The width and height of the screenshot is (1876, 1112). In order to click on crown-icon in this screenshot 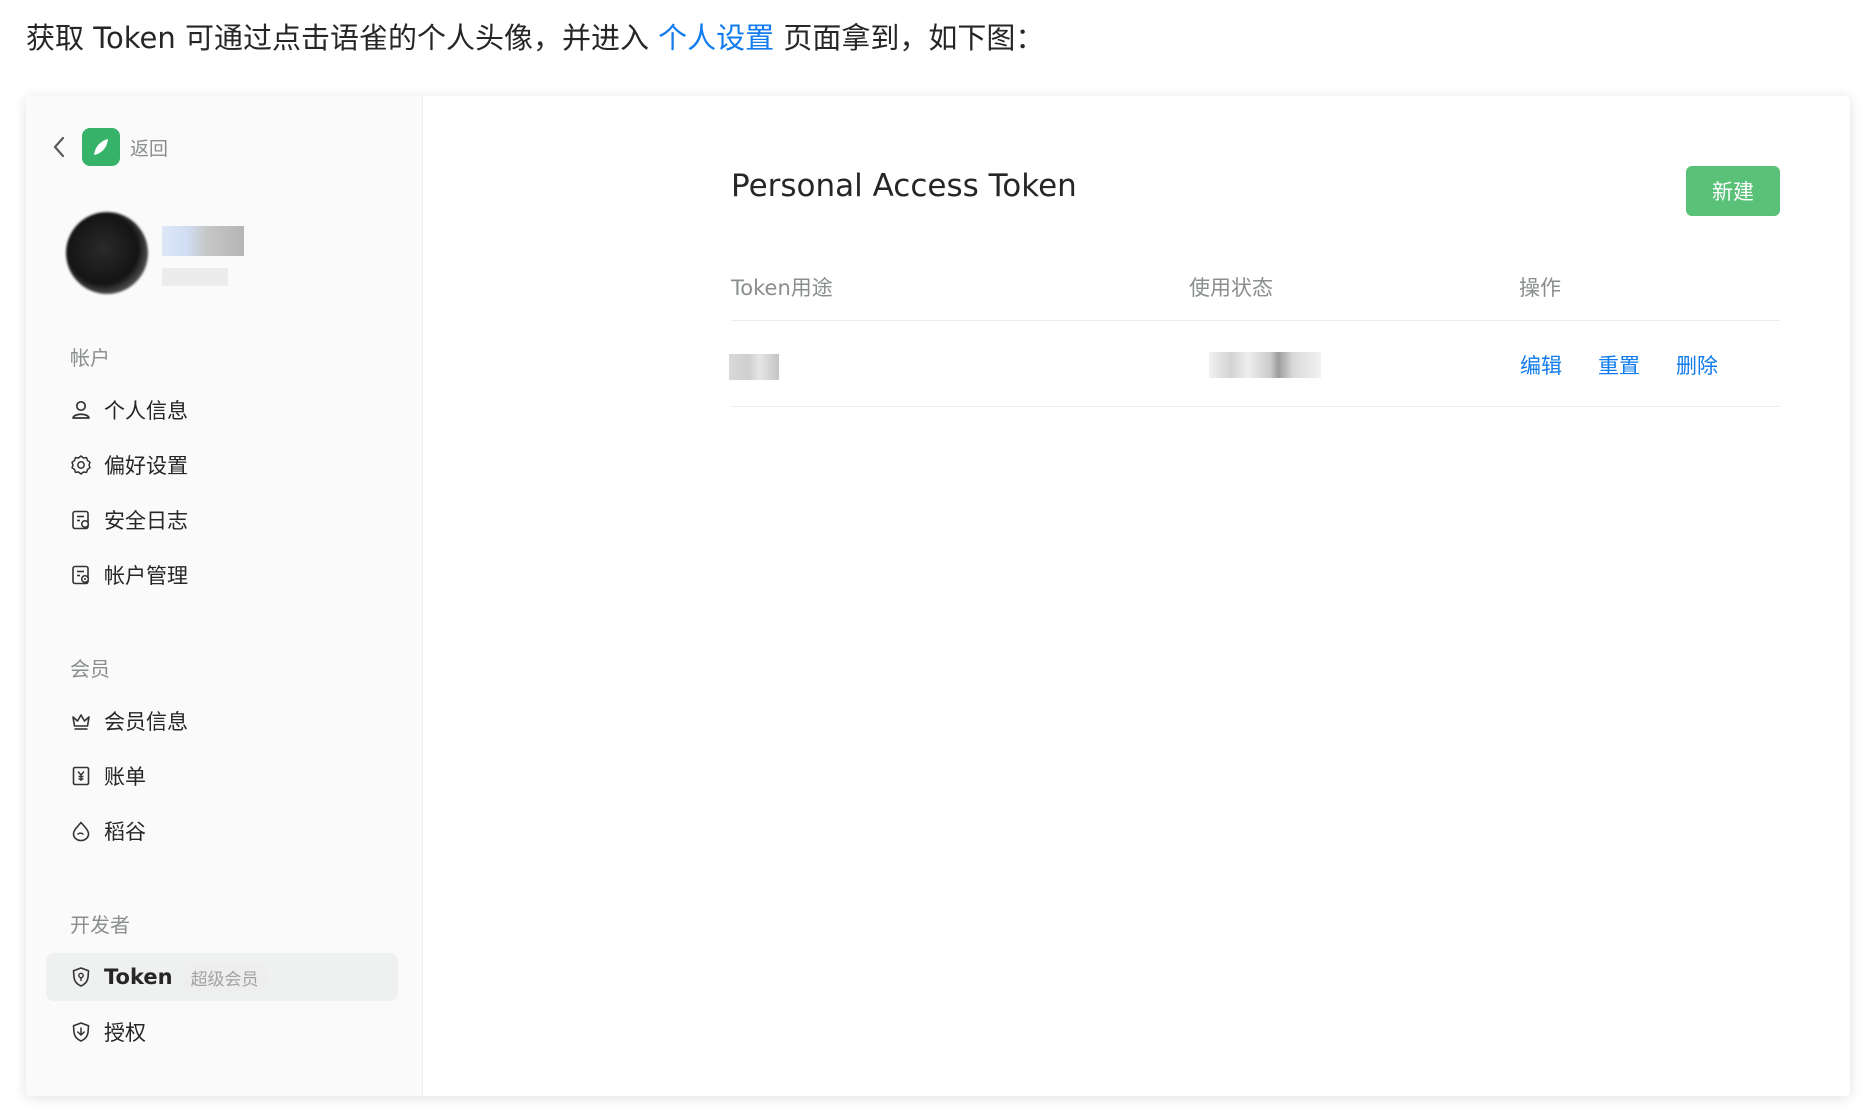, I will do `click(81, 721)`.